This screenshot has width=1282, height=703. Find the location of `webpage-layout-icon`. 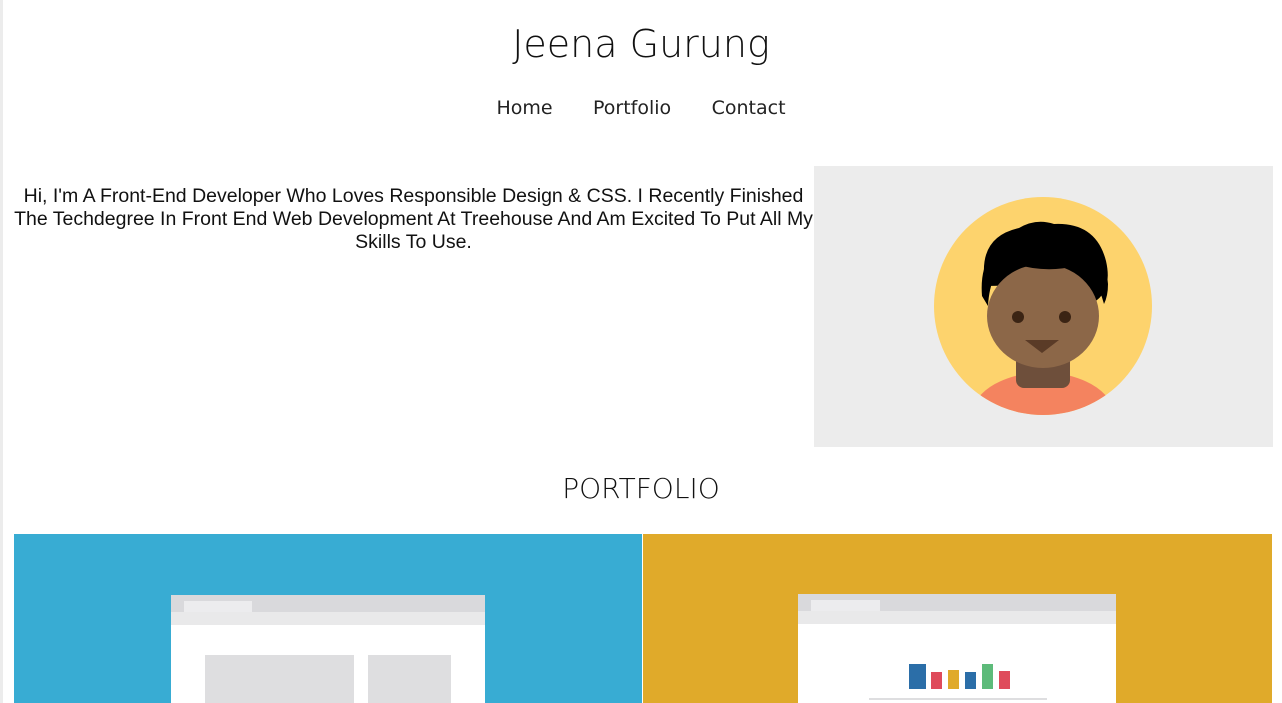

webpage-layout-icon is located at coordinates (328, 649).